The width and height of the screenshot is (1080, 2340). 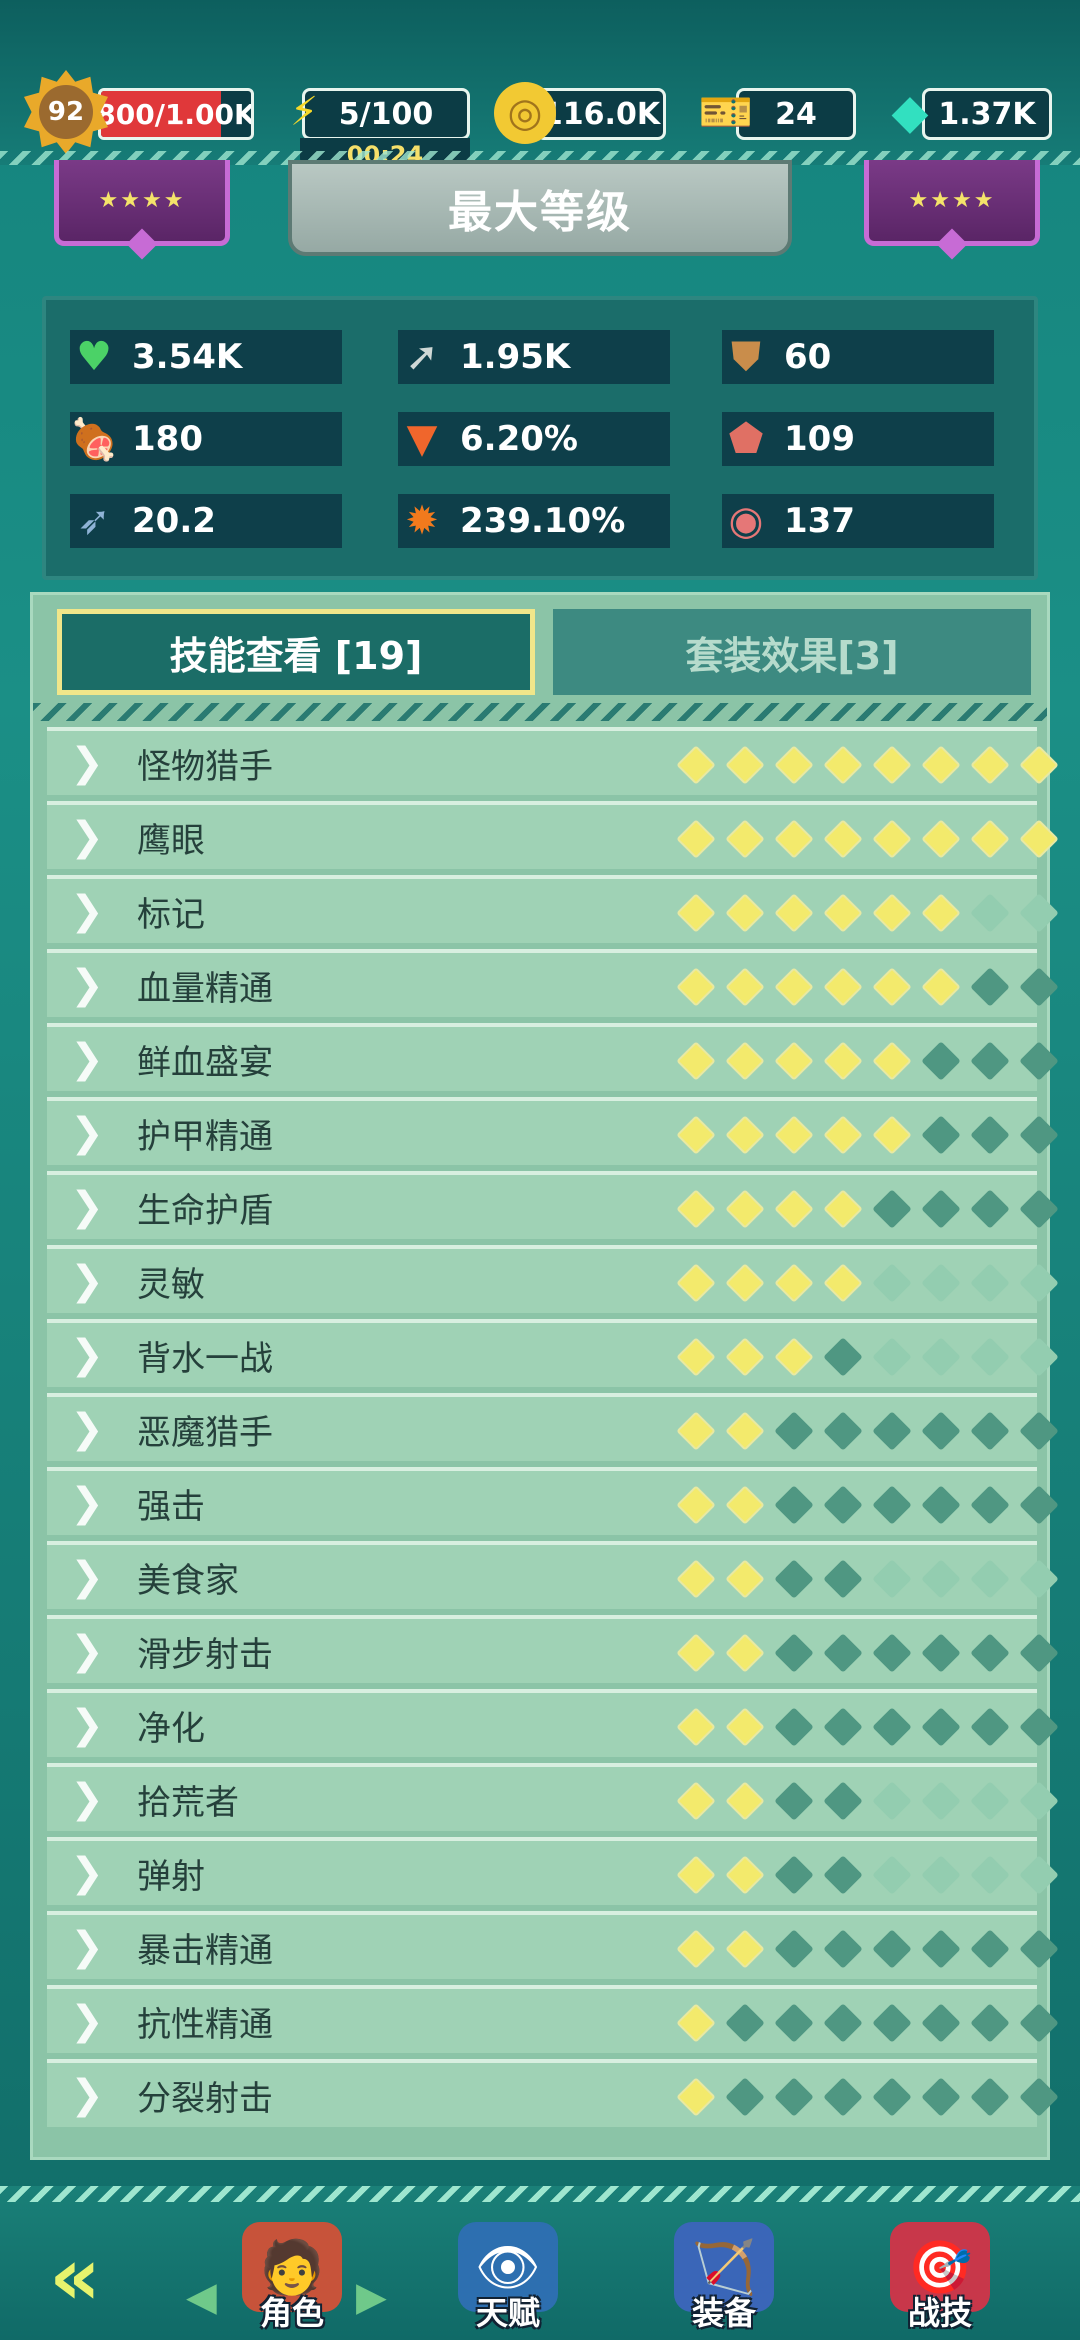 What do you see at coordinates (819, 439) in the screenshot?
I see `stat-value: 109` at bounding box center [819, 439].